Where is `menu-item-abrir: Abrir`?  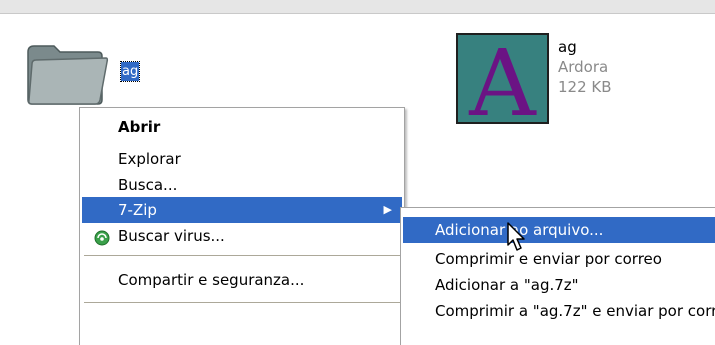 menu-item-abrir: Abrir is located at coordinates (242, 127).